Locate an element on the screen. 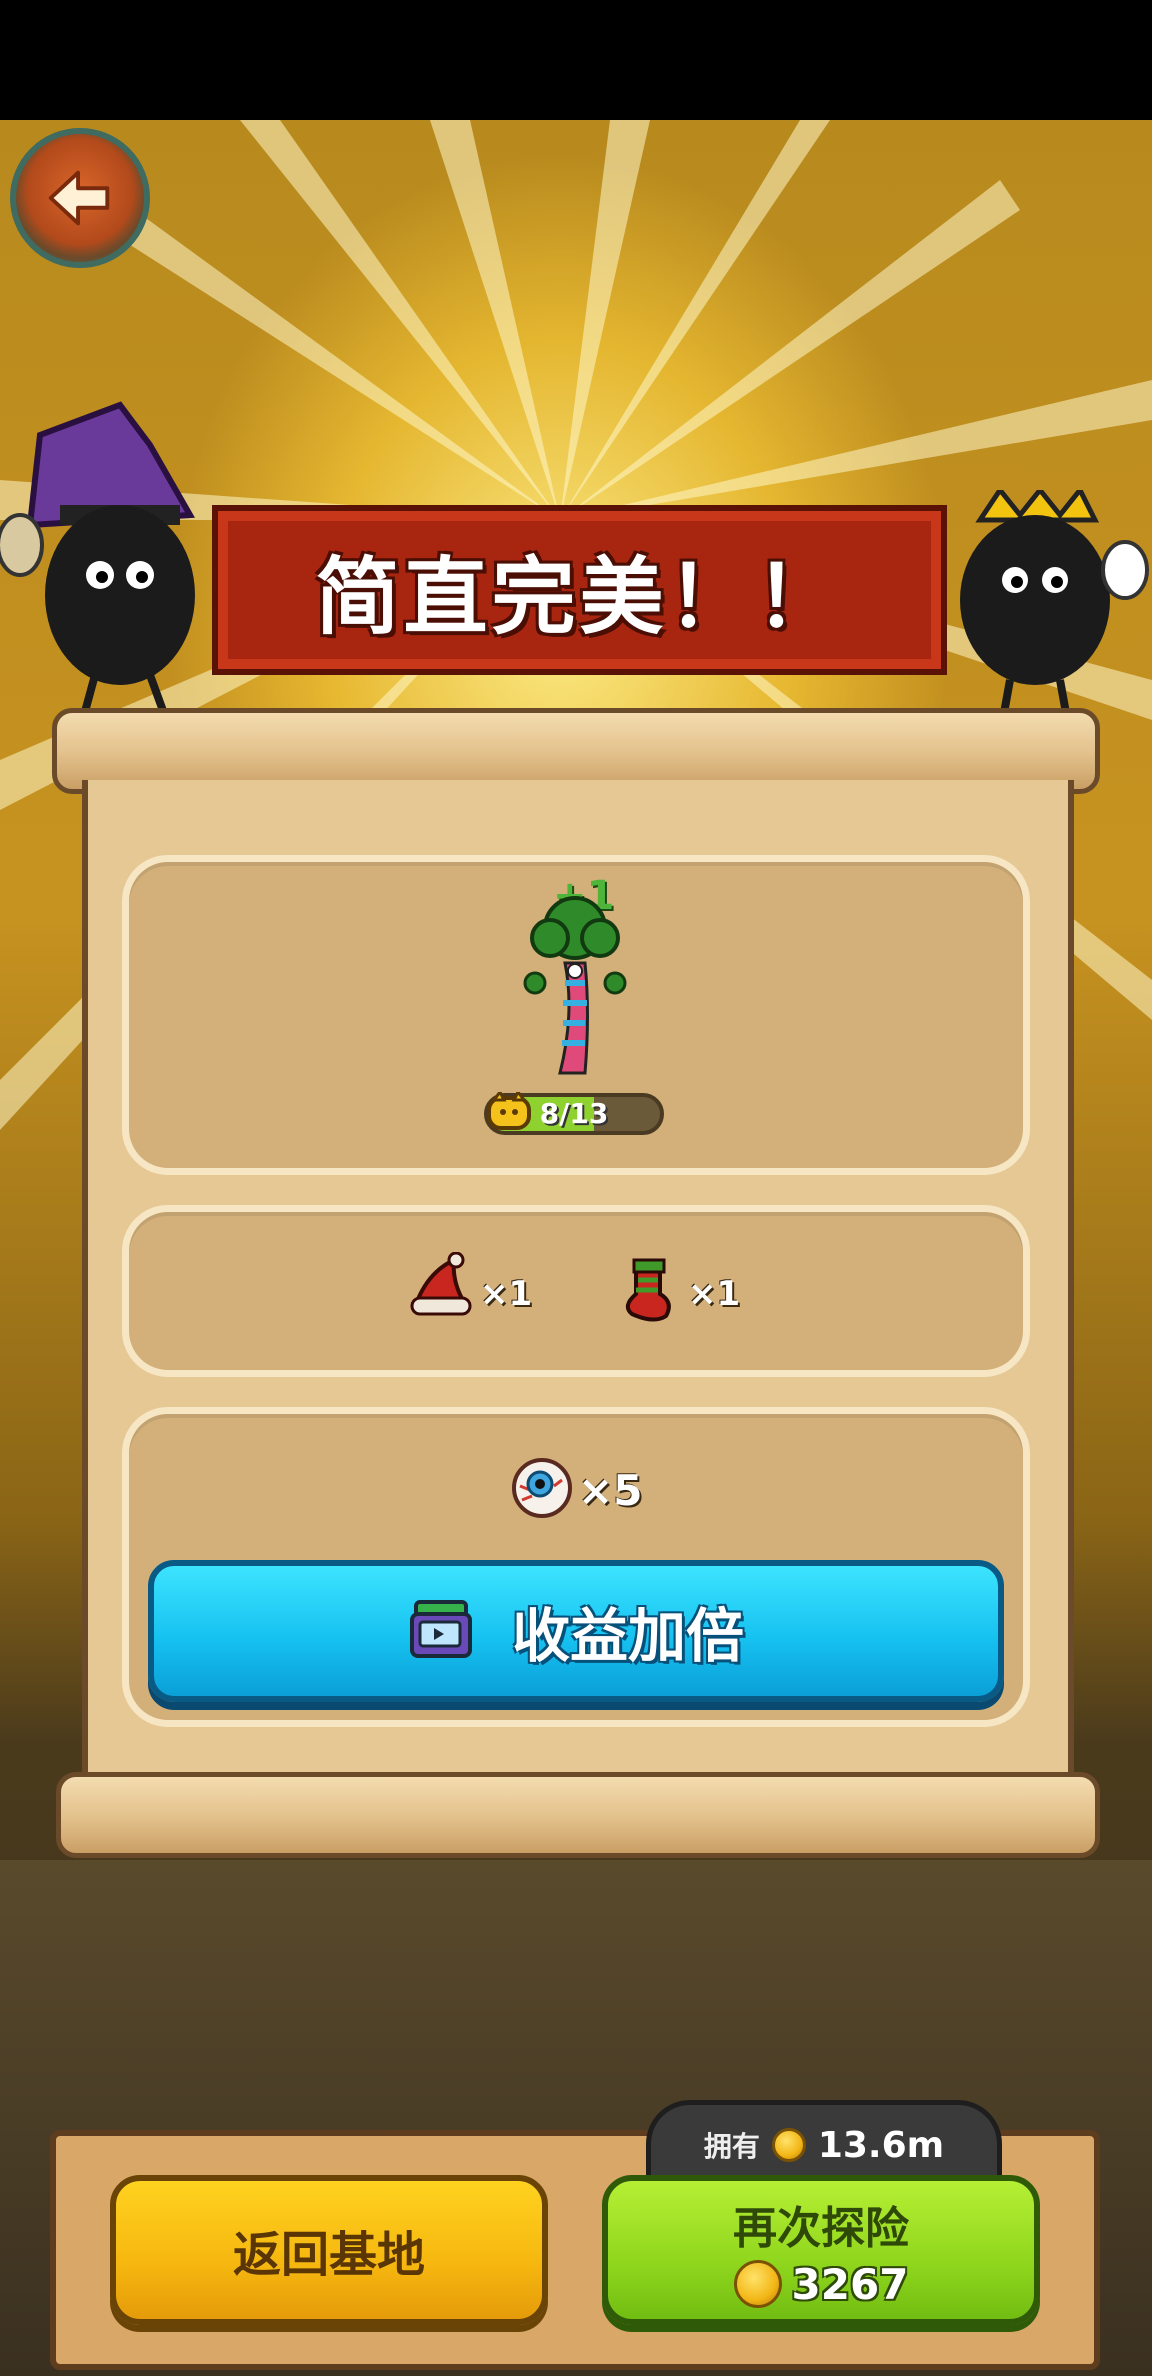 This screenshot has width=1152, height=2376. return-base-button: 返回基地 is located at coordinates (329, 2250).